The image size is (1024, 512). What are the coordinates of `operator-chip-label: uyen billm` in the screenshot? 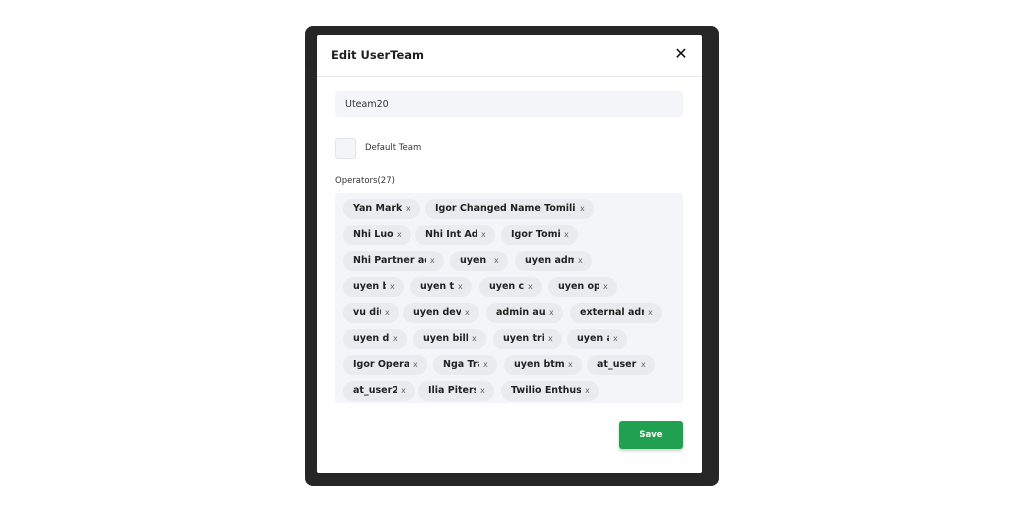 It's located at (445, 338).